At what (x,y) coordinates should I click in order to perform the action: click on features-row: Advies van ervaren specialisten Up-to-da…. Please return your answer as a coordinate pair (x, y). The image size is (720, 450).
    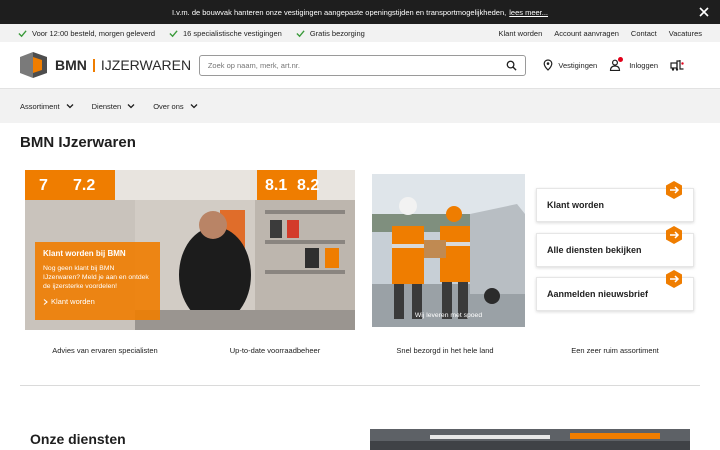
    Looking at the image, I should click on (360, 350).